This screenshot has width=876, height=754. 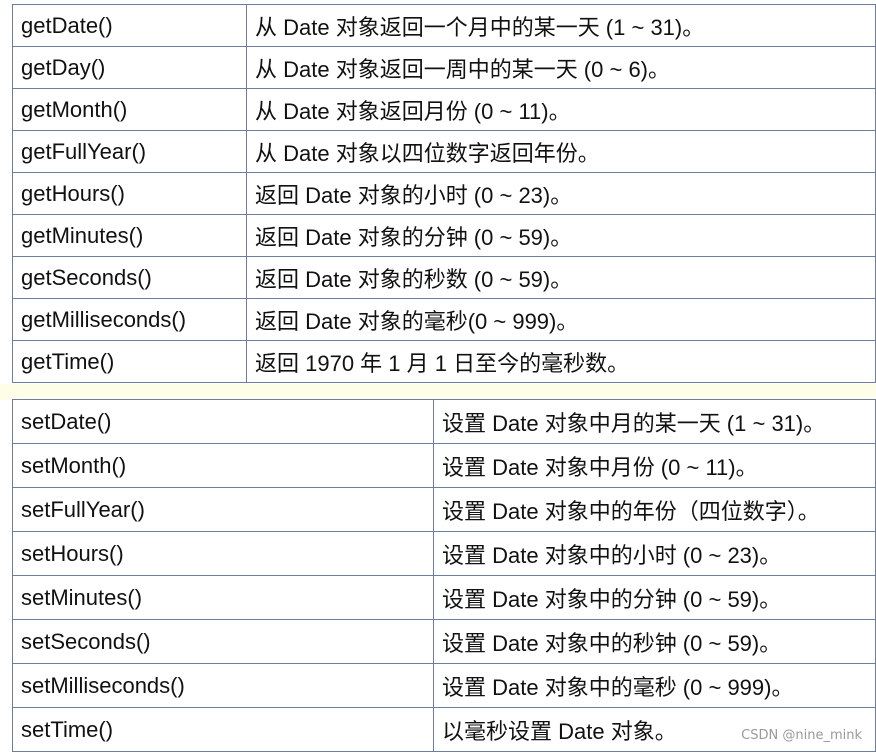 I want to click on table-row: getSeconds() 返回 Date 对象的秒数 (0 ~ 59)。, so click(x=444, y=277).